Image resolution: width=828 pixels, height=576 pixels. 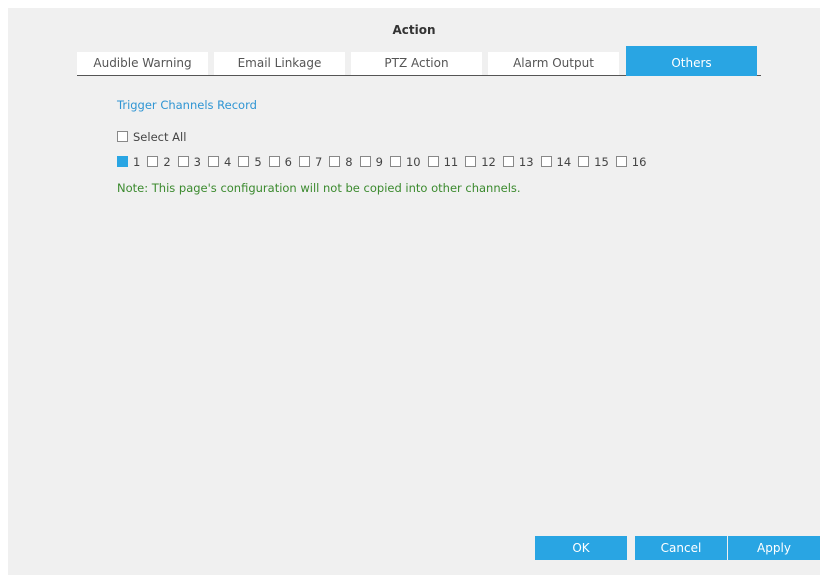 I want to click on channel-label-13: 13, so click(x=526, y=162).